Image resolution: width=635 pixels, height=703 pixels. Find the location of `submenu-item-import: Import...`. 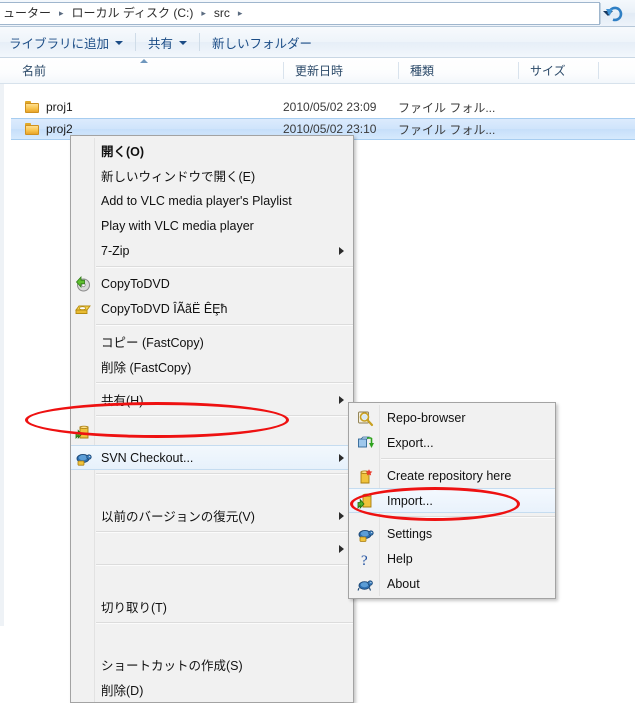

submenu-item-import: Import... is located at coordinates (452, 500).